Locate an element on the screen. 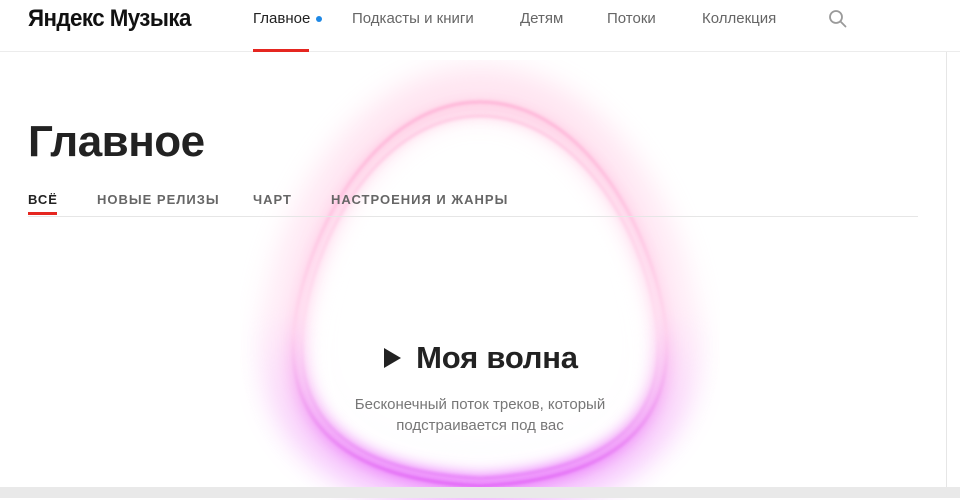  tabs-divider is located at coordinates (473, 216).